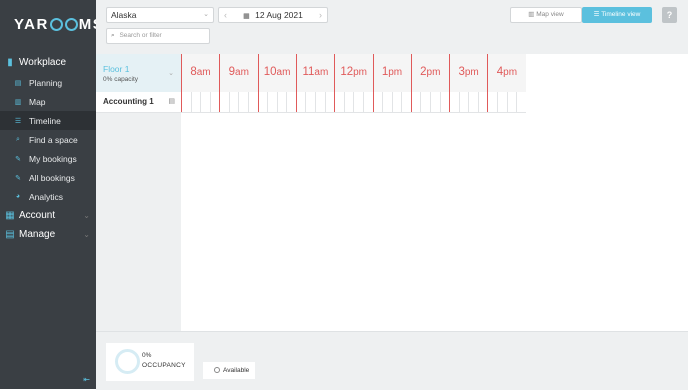 Image resolution: width=688 pixels, height=390 pixels. Describe the element at coordinates (31, 24) in the screenshot. I see `logo-text-left: YAR` at that location.